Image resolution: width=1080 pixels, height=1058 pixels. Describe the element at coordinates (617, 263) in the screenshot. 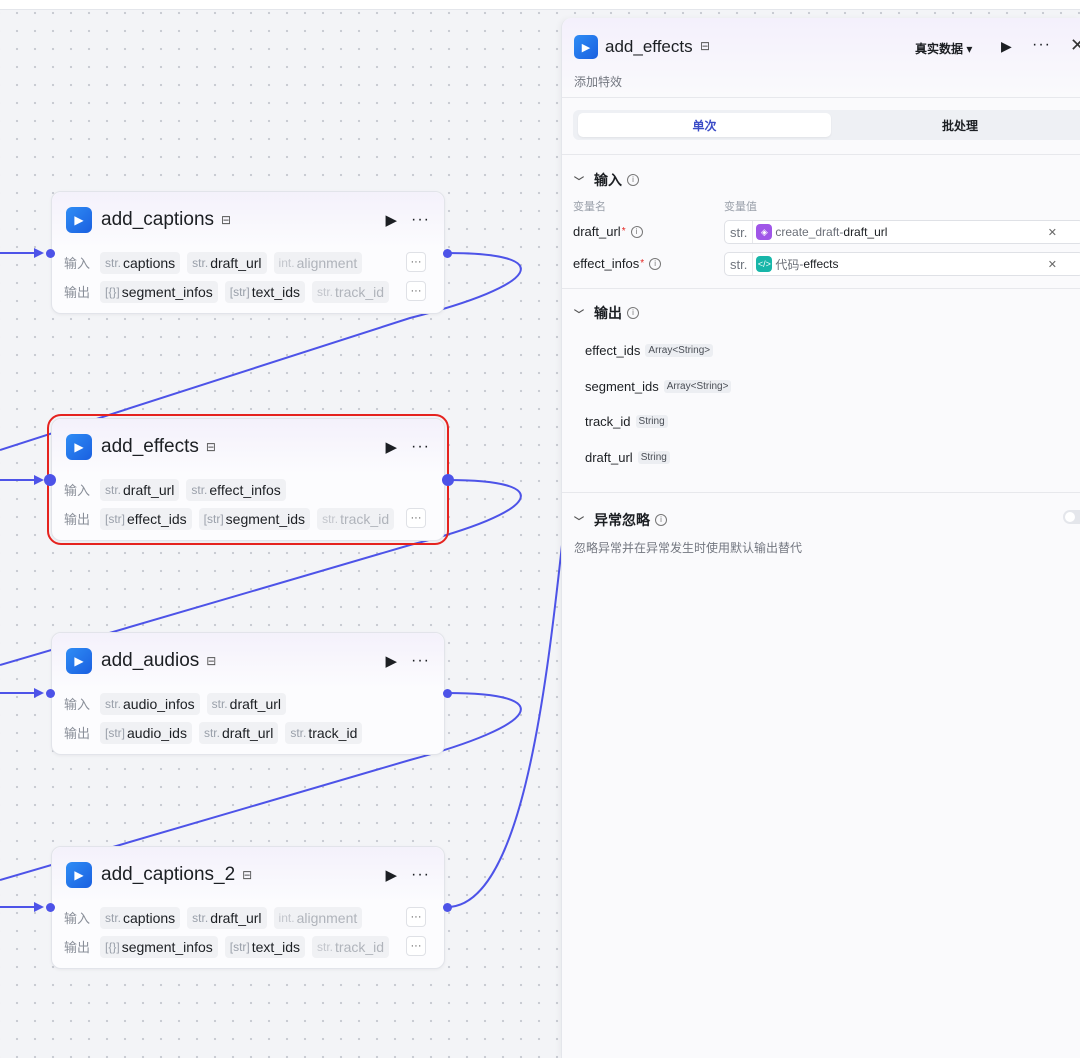

I see `var-name-effect-infos: effect_infos * i` at that location.